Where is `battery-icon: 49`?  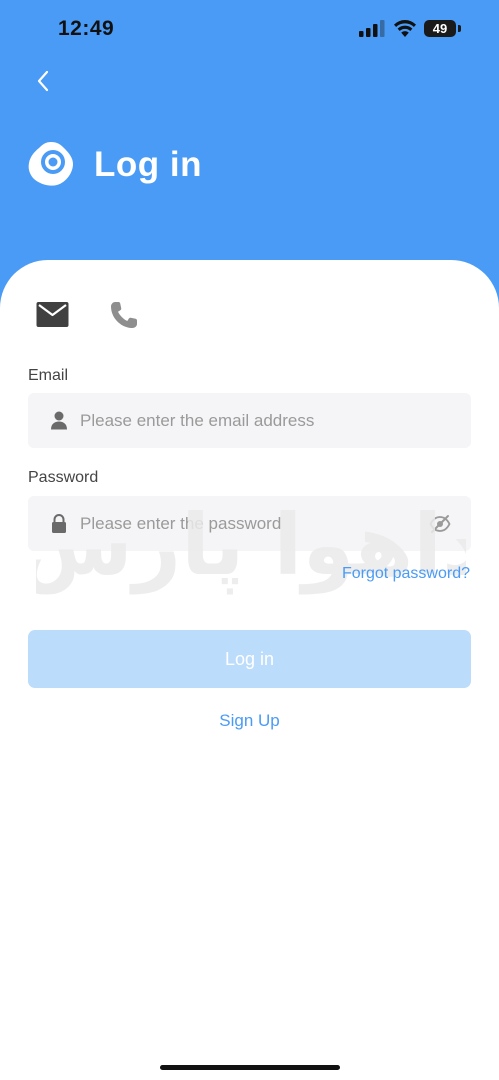 battery-icon: 49 is located at coordinates (440, 28).